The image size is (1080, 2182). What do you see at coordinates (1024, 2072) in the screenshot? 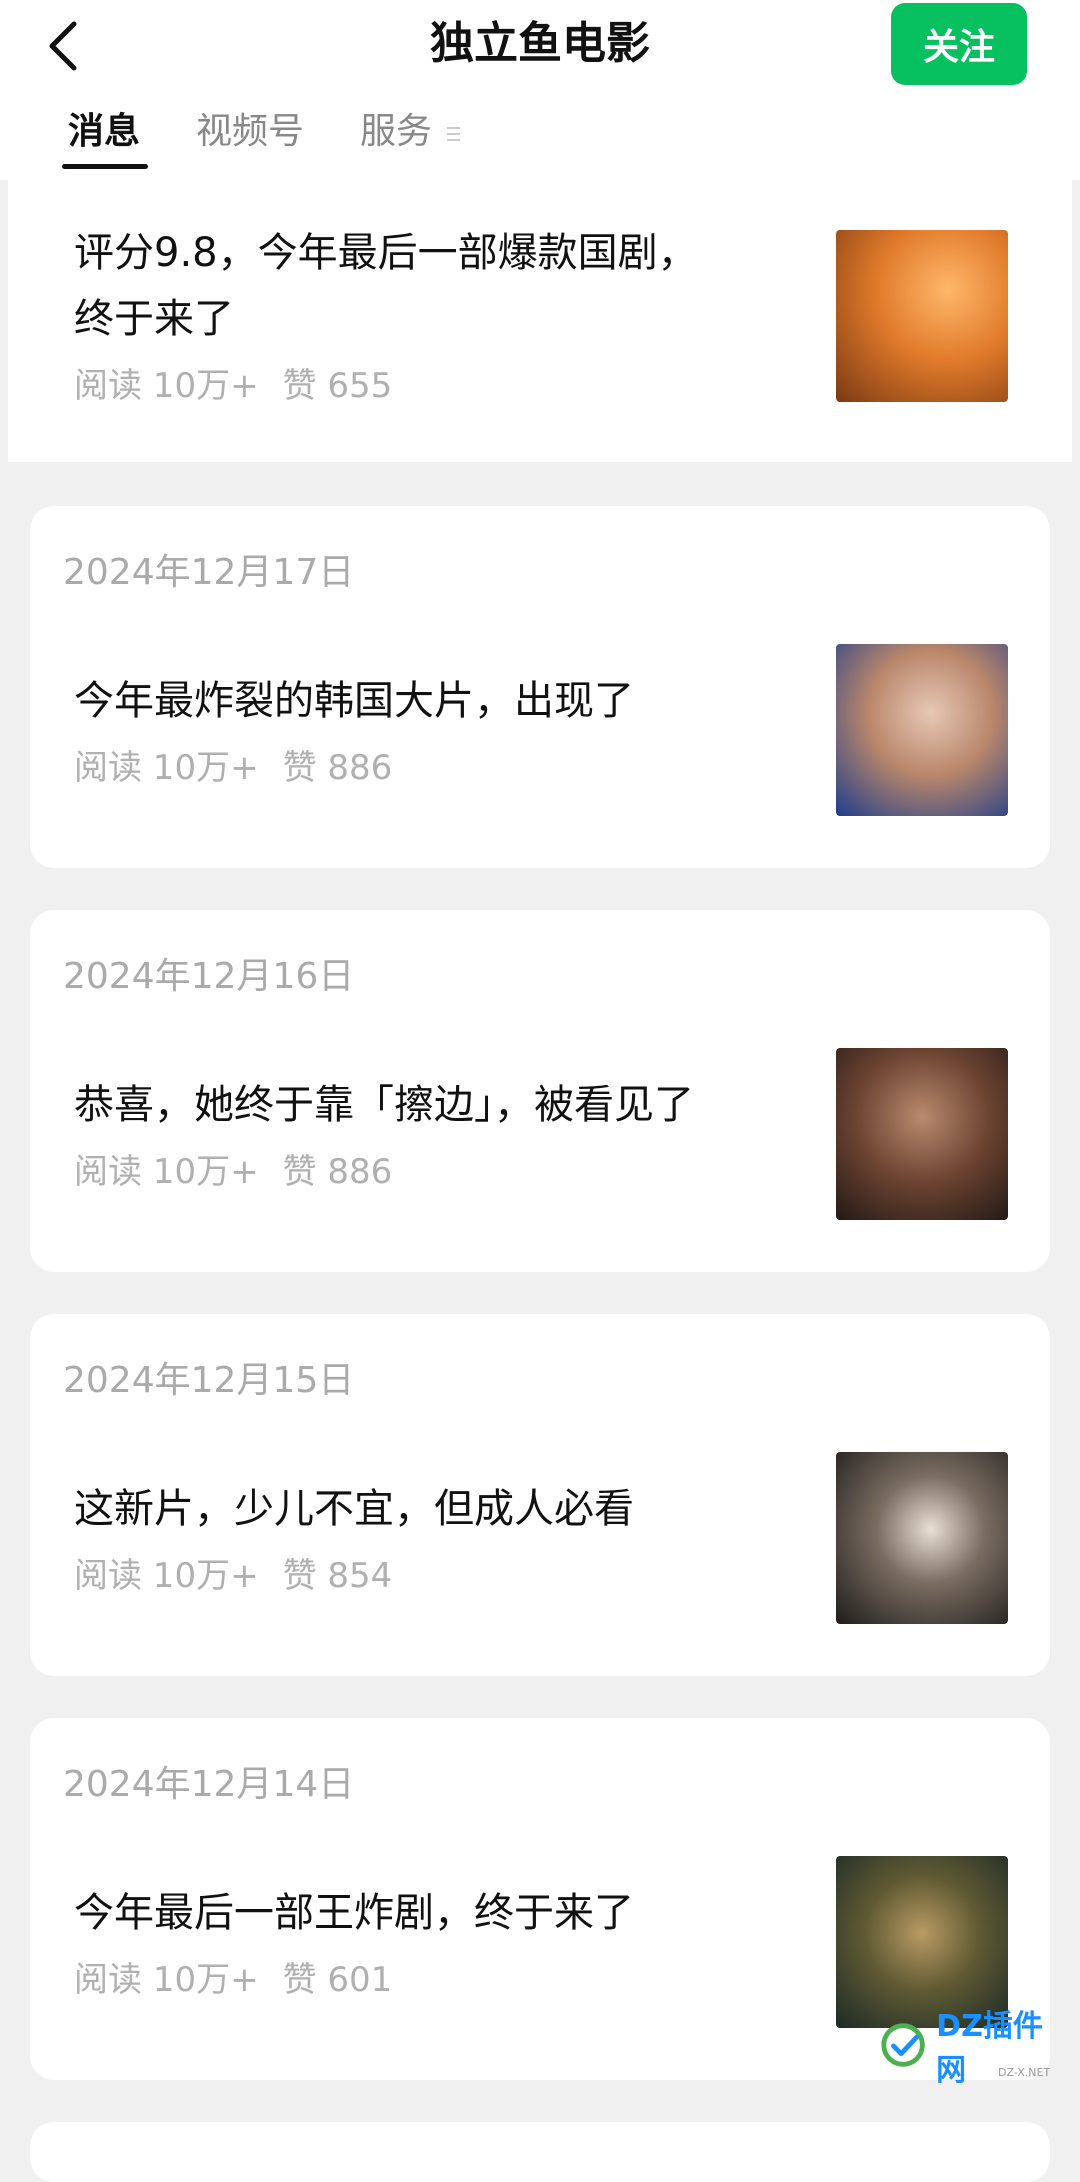
I see `watermark-subtext: DZ-X.NET` at bounding box center [1024, 2072].